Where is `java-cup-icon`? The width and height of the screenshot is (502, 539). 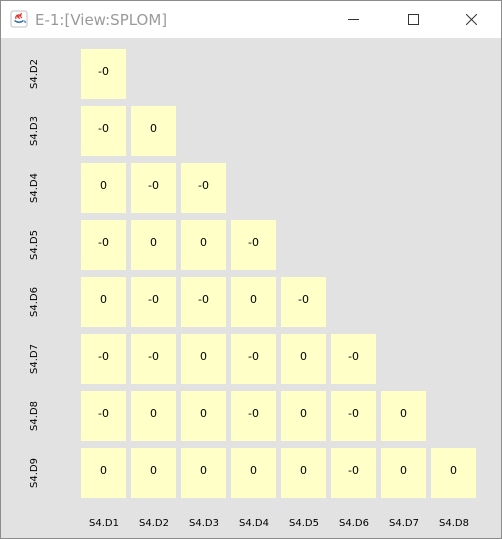 java-cup-icon is located at coordinates (19, 19).